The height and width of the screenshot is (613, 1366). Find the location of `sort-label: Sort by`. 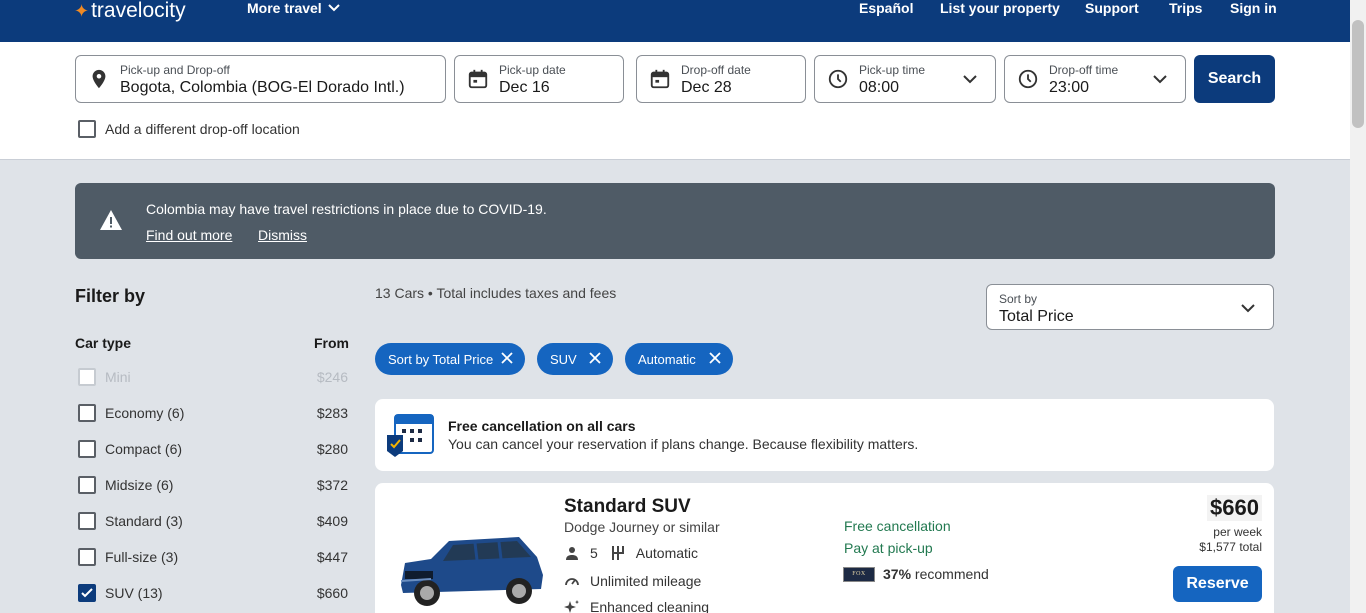

sort-label: Sort by is located at coordinates (1018, 299).